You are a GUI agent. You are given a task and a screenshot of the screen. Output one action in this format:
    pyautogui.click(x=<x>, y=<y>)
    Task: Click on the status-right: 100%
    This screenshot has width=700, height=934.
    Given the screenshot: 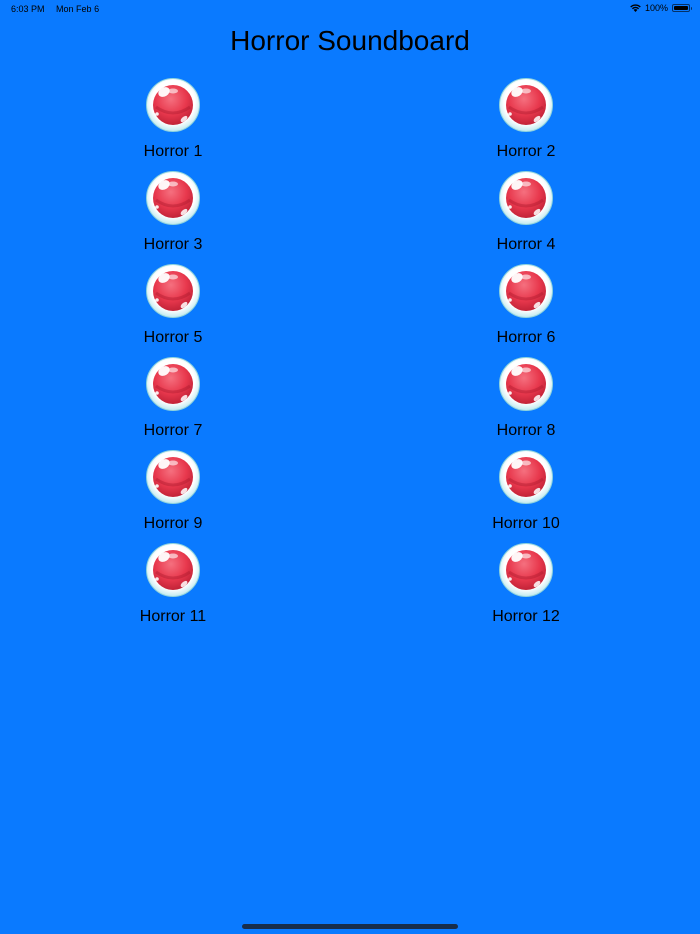 What is the action you would take?
    pyautogui.click(x=661, y=8)
    